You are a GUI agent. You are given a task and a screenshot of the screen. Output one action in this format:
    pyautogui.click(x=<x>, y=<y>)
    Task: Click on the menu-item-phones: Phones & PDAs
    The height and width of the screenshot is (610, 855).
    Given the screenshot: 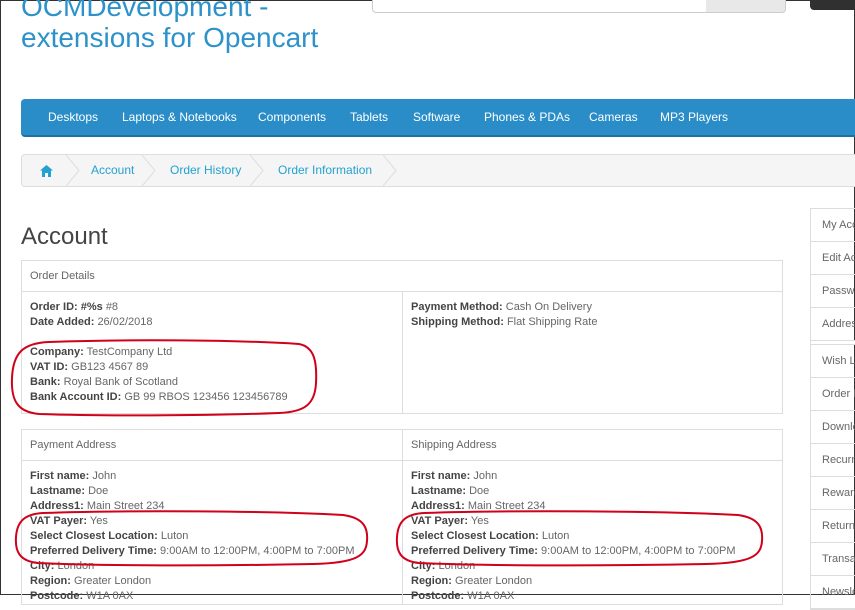 What is the action you would take?
    pyautogui.click(x=527, y=117)
    